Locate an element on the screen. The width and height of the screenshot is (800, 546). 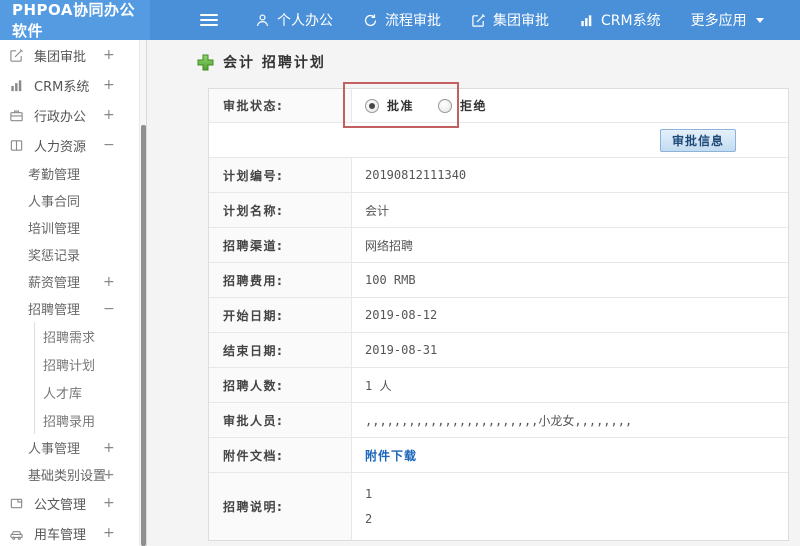
sidebar-item-recruit-demand: 招聘需求 is located at coordinates (86, 336).